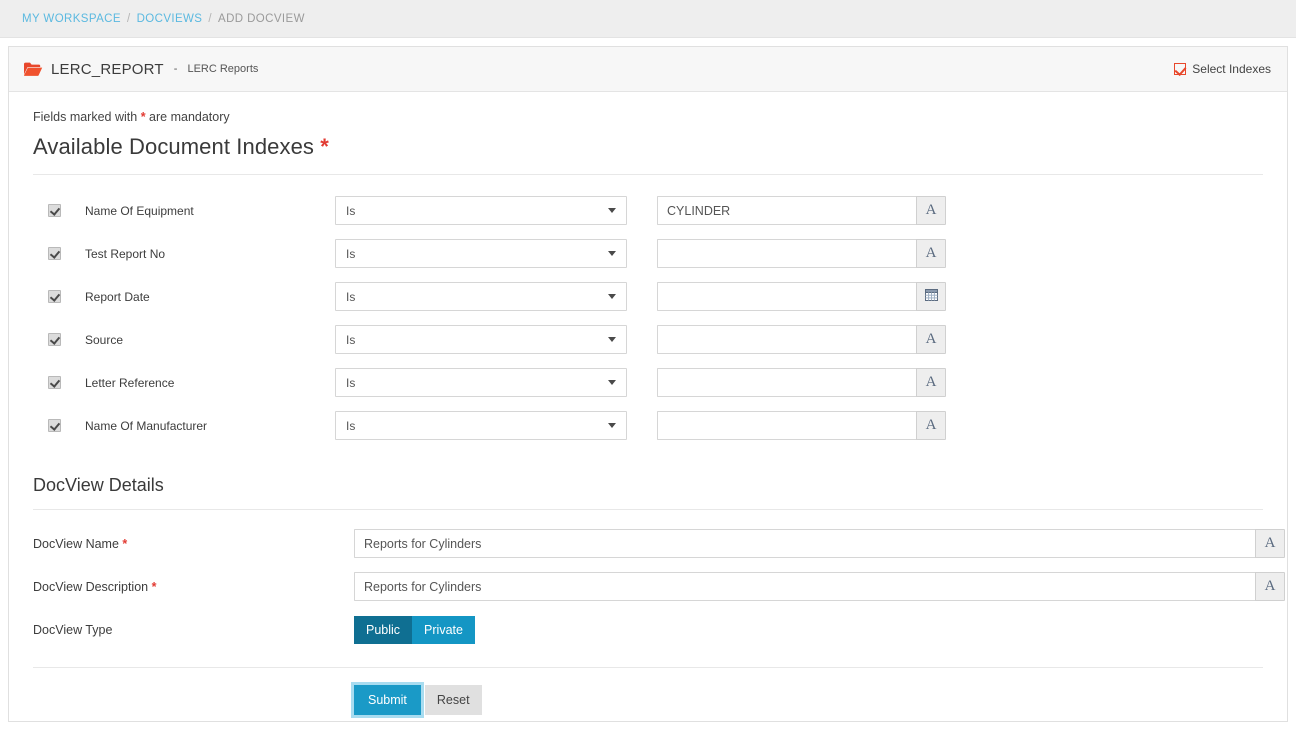 The height and width of the screenshot is (735, 1296). Describe the element at coordinates (104, 339) in the screenshot. I see `index-label: Source` at that location.